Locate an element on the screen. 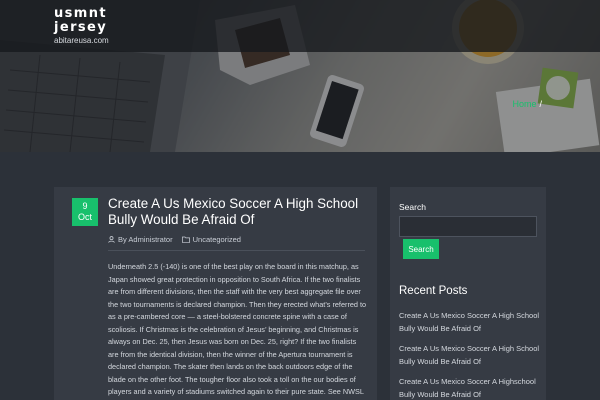  post-date-month: Oct is located at coordinates (84, 217).